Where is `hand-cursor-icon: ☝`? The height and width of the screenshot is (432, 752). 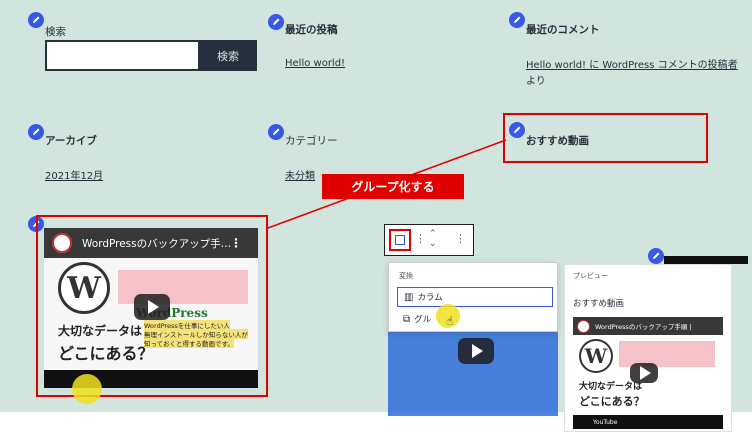
hand-cursor-icon: ☝ is located at coordinates (450, 321).